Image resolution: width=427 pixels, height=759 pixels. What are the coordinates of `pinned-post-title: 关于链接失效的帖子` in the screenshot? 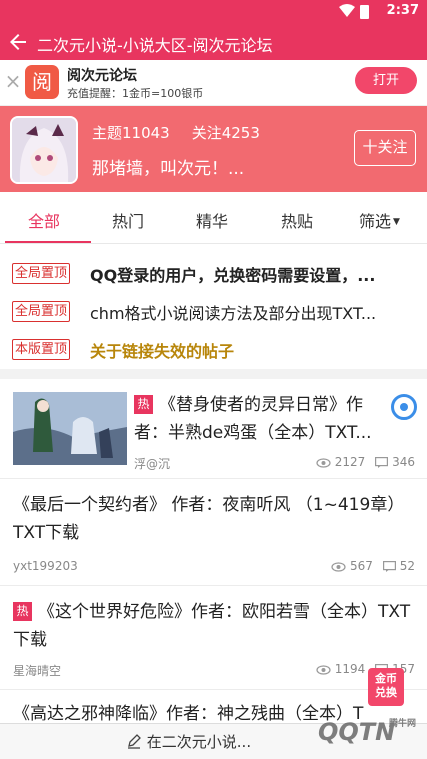 It's located at (162, 351).